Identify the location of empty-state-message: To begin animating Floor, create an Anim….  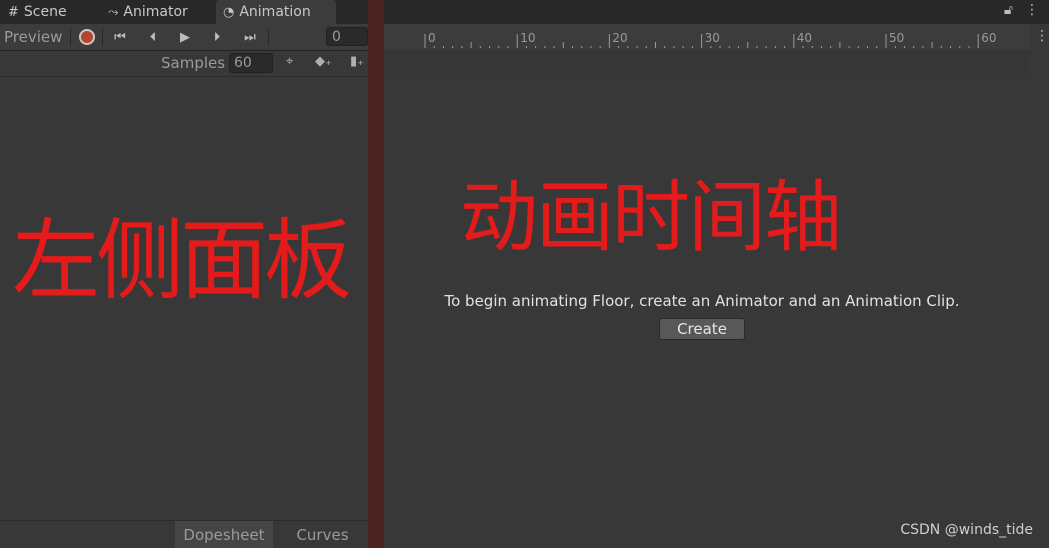
(702, 301).